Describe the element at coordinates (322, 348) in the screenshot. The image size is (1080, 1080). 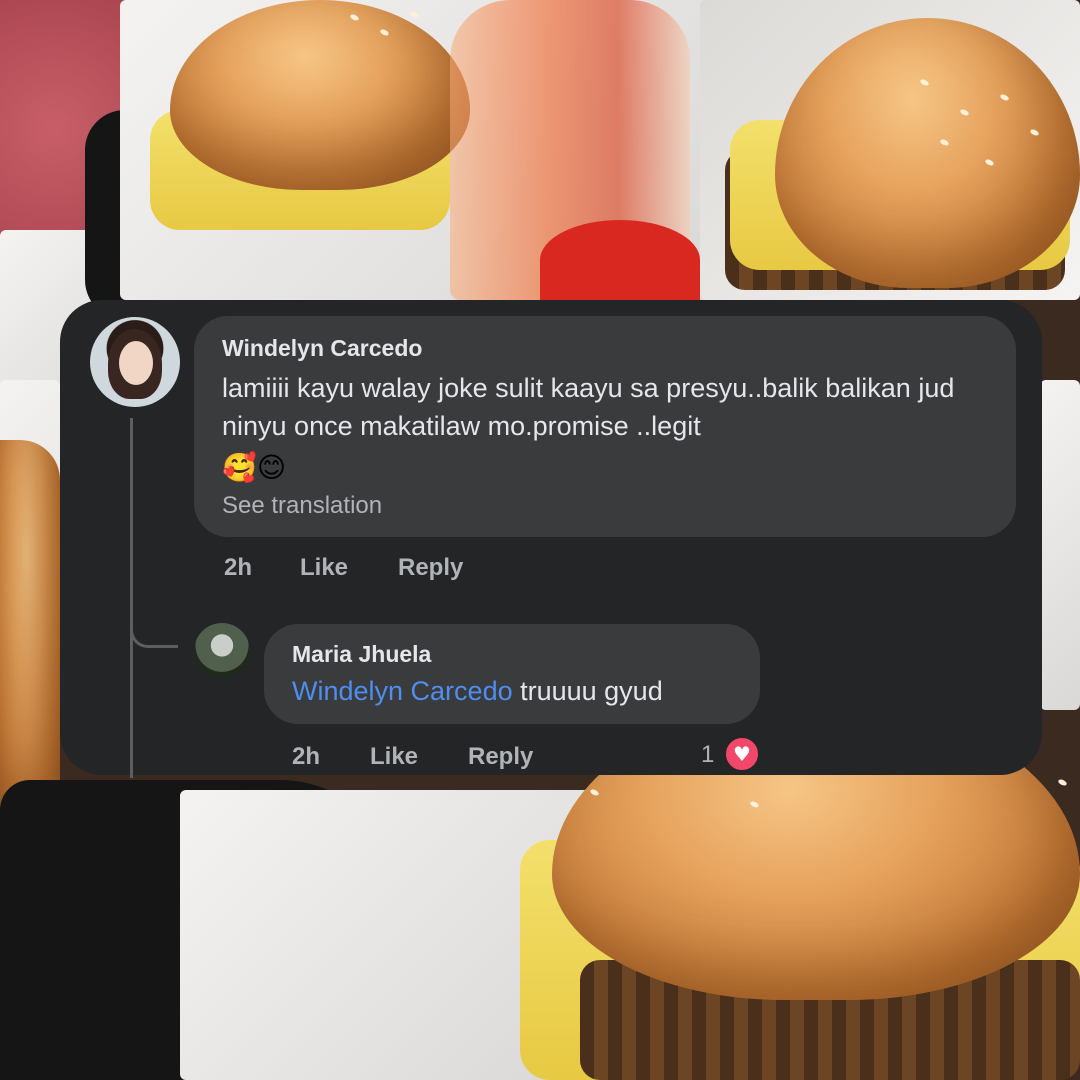
I see `comment-author: Windelyn Carcedo` at that location.